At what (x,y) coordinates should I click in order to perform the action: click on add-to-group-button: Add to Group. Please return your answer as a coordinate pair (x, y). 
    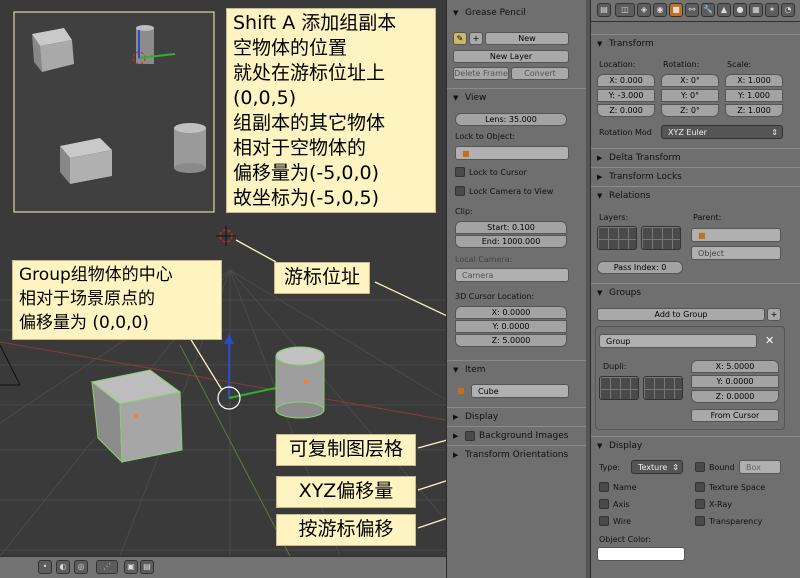
    Looking at the image, I should click on (681, 314).